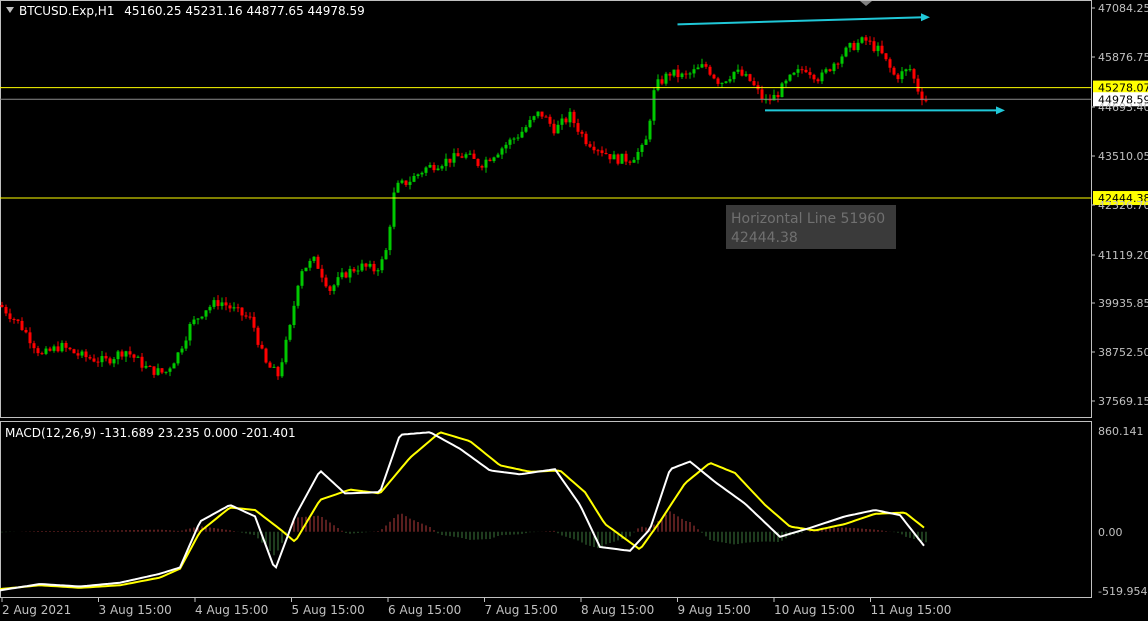 The height and width of the screenshot is (621, 1148). Describe the element at coordinates (66, 11) in the screenshot. I see `symbol-label: BTCUSD.Exp,H1` at that location.